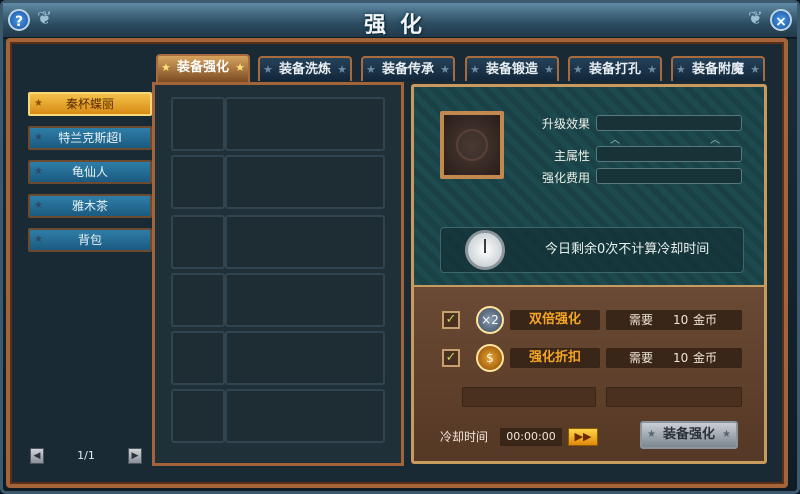 Image resolution: width=800 pixels, height=494 pixels. Describe the element at coordinates (135, 456) in the screenshot. I see `arrow-right-icon: ▶` at that location.